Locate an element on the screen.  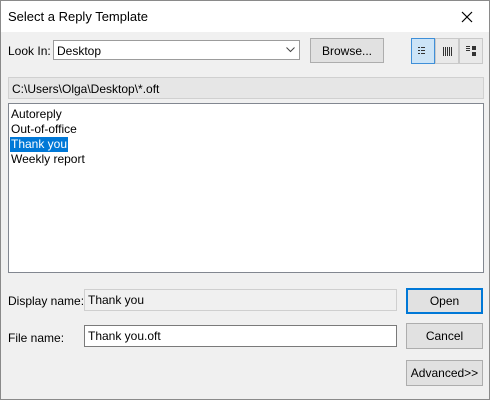
properties-view-icon is located at coordinates (471, 51).